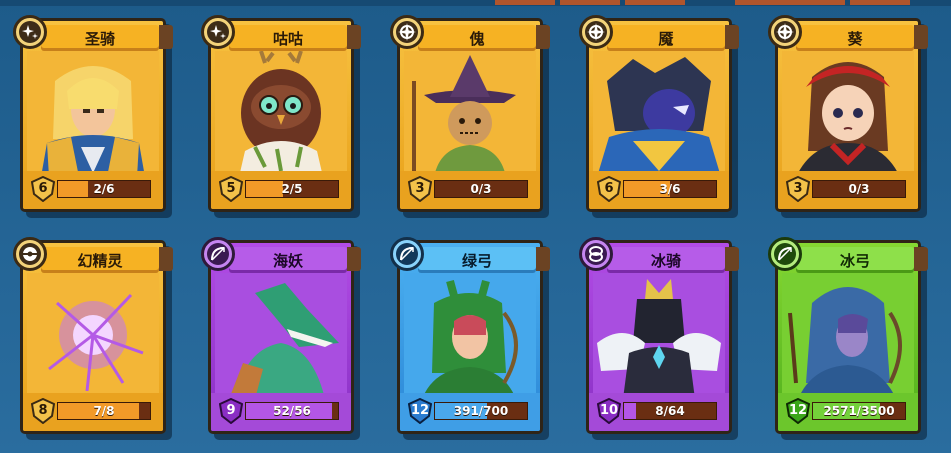 This screenshot has height=453, width=951. Describe the element at coordinates (107, 260) in the screenshot. I see `card-title: 幻精灵` at that location.